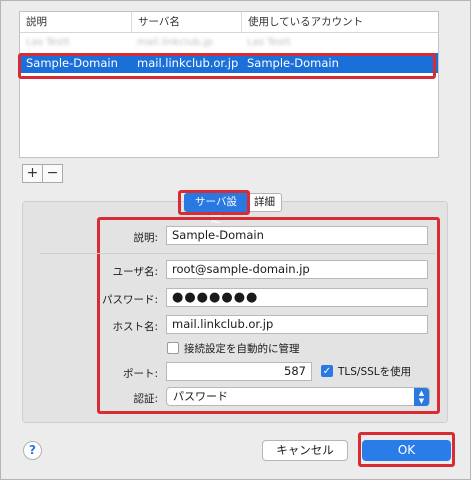  I want to click on description-label: 説明:, so click(145, 238).